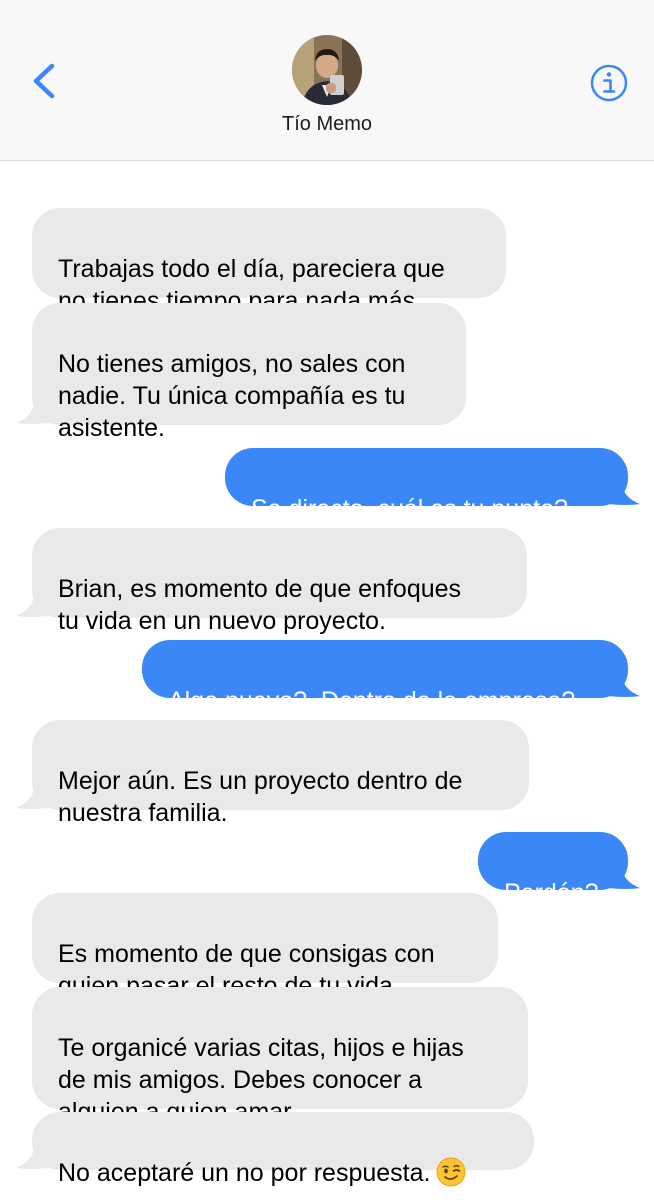 This screenshot has height=1200, width=654. I want to click on contact-avatar, so click(327, 70).